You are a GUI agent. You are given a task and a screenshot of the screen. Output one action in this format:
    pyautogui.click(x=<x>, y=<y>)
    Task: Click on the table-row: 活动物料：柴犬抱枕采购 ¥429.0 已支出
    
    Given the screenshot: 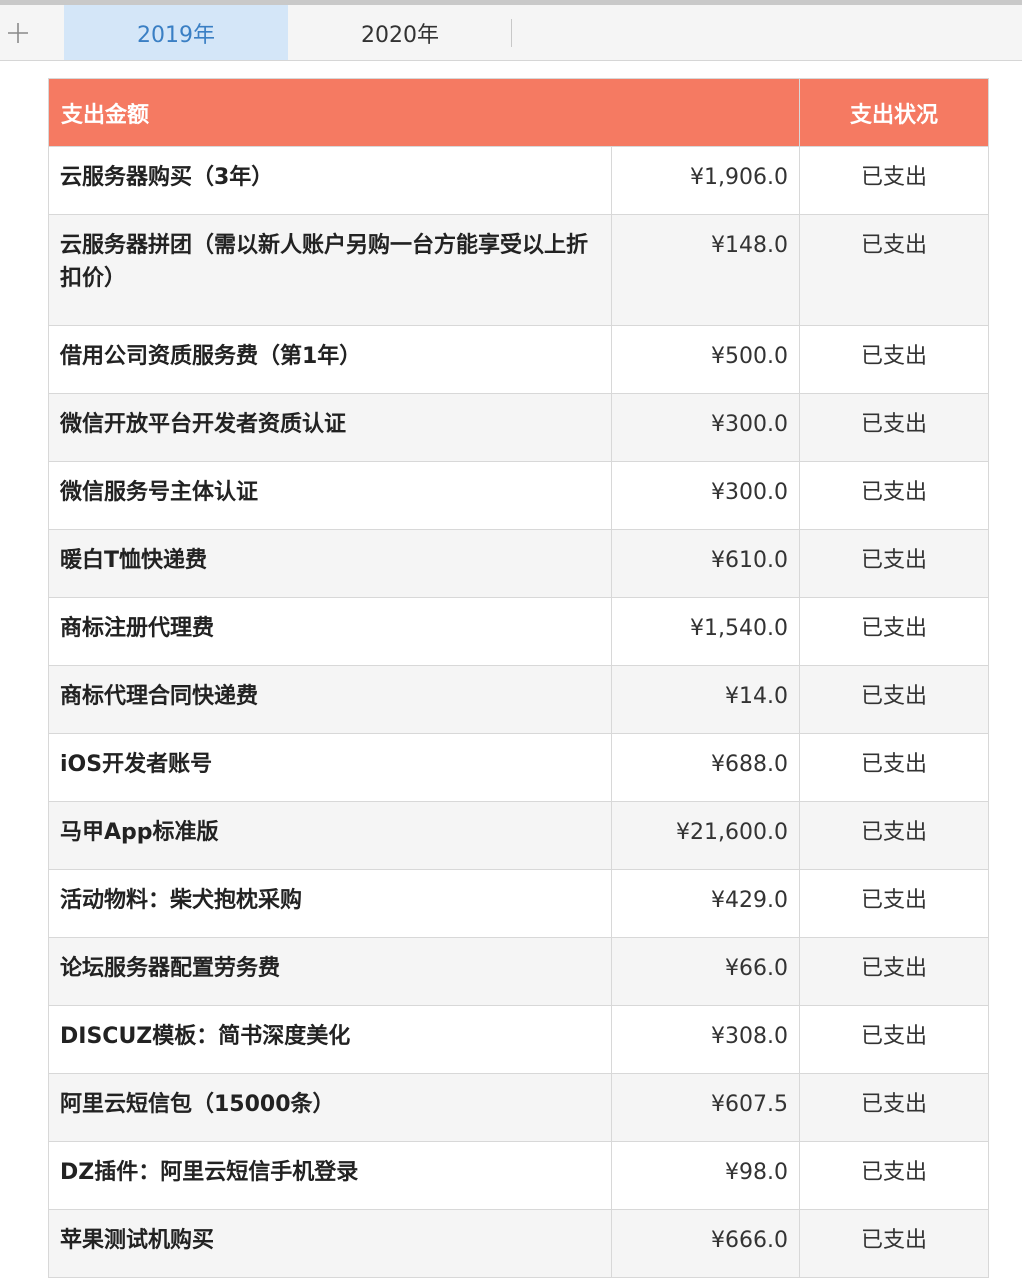 What is the action you would take?
    pyautogui.click(x=519, y=903)
    